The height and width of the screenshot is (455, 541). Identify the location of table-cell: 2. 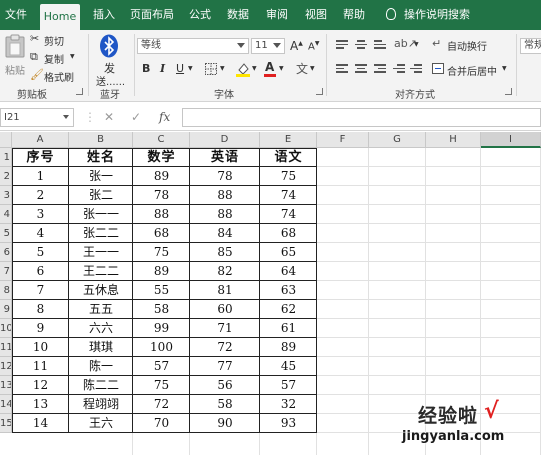
(40, 195).